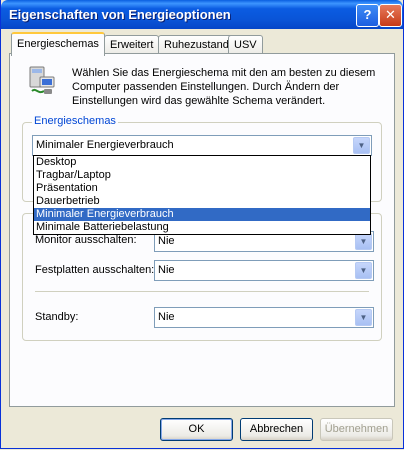 The height and width of the screenshot is (450, 404). I want to click on disk-label: Festplatten ausschalten:, so click(95, 270).